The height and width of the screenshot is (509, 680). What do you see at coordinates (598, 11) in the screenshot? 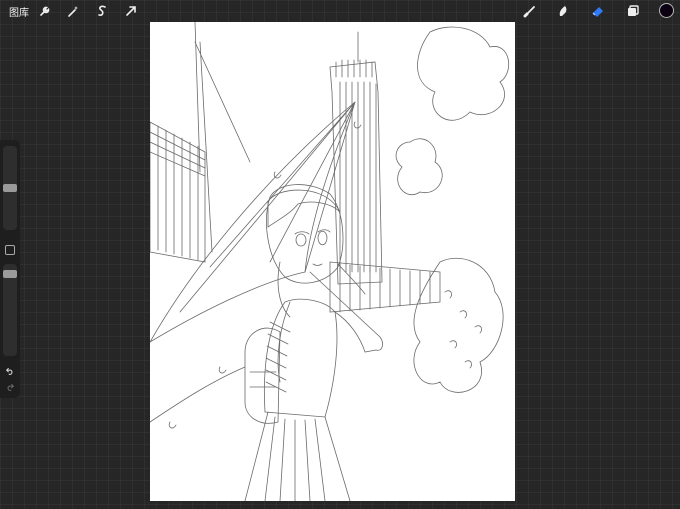
I see `eraser-icon` at bounding box center [598, 11].